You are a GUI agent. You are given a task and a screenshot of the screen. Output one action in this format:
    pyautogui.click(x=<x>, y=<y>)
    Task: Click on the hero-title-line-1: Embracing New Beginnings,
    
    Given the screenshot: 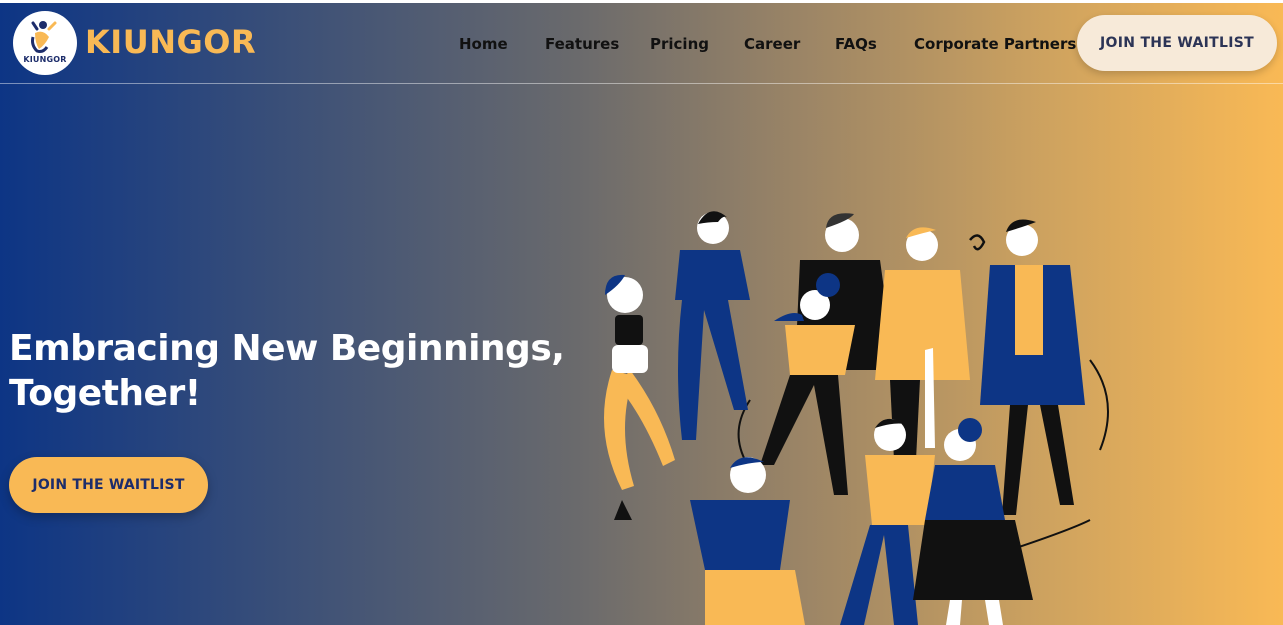 What is the action you would take?
    pyautogui.click(x=287, y=348)
    